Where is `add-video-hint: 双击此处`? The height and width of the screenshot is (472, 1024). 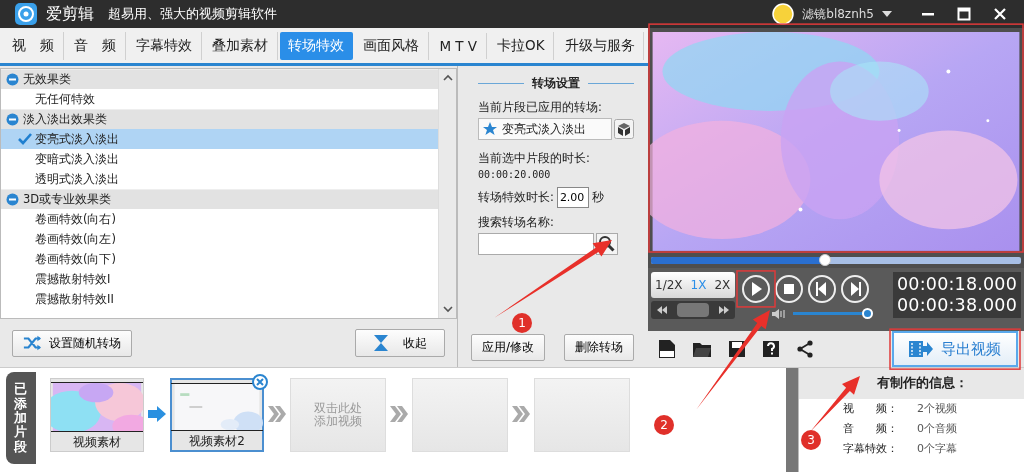 add-video-hint: 双击此处 is located at coordinates (338, 408).